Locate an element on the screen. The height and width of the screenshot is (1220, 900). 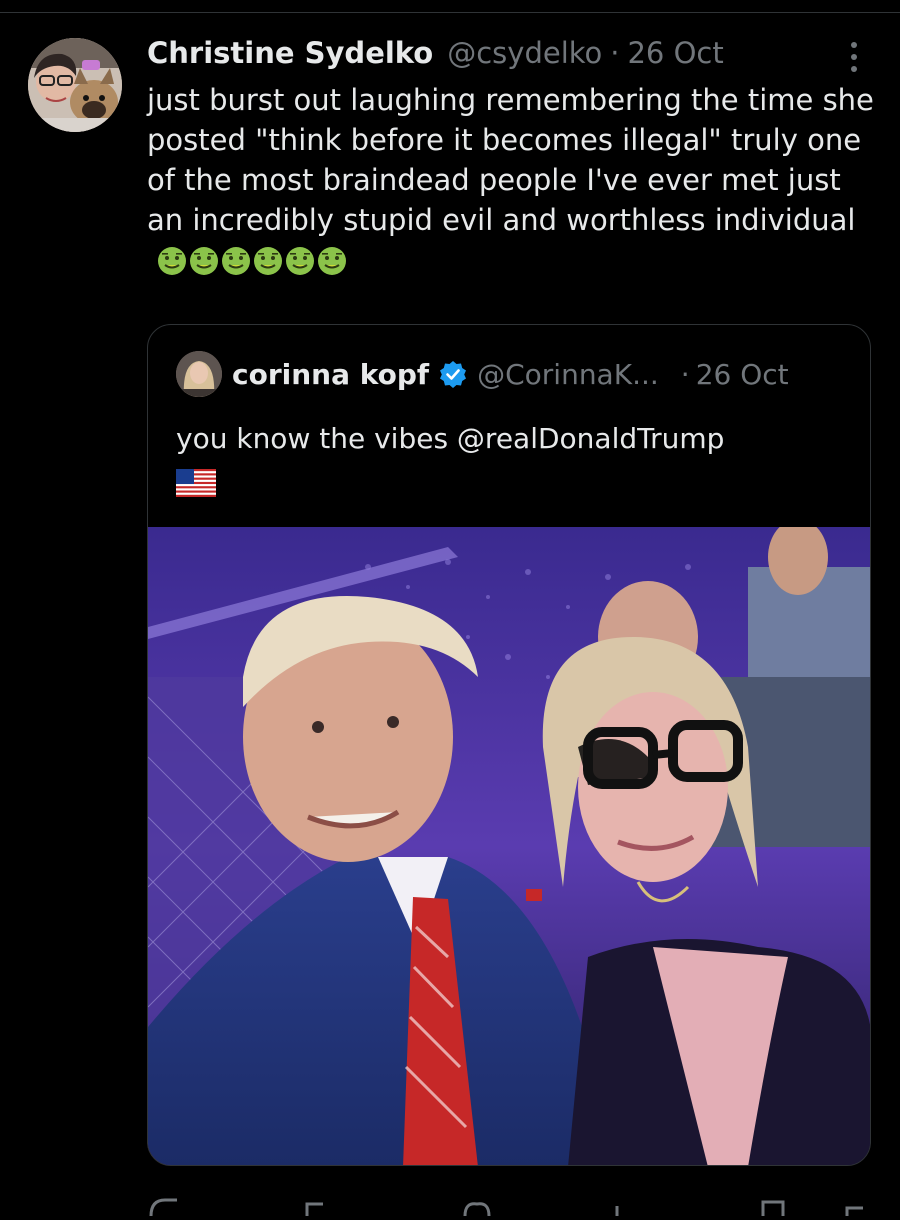
like-icon is located at coordinates (477, 1209).